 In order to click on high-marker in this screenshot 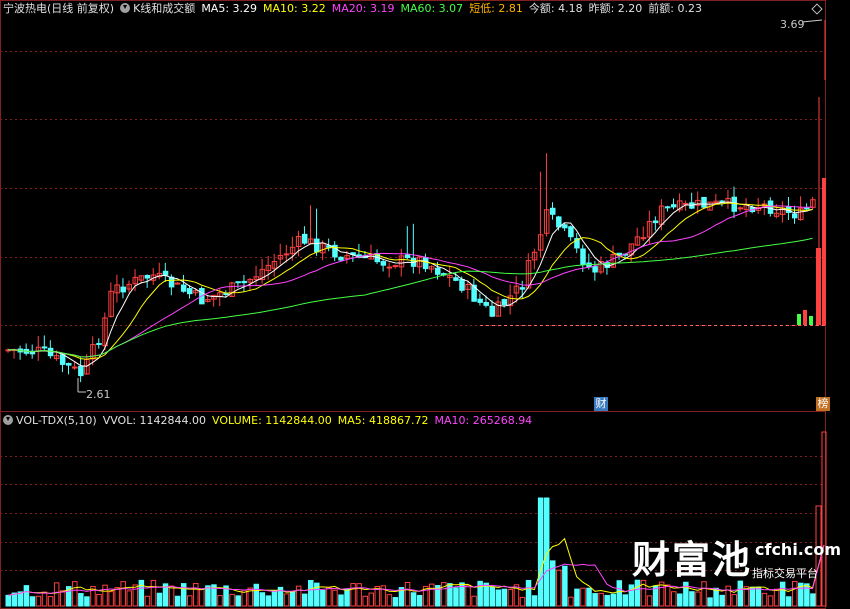, I will do `click(812, 21)`.